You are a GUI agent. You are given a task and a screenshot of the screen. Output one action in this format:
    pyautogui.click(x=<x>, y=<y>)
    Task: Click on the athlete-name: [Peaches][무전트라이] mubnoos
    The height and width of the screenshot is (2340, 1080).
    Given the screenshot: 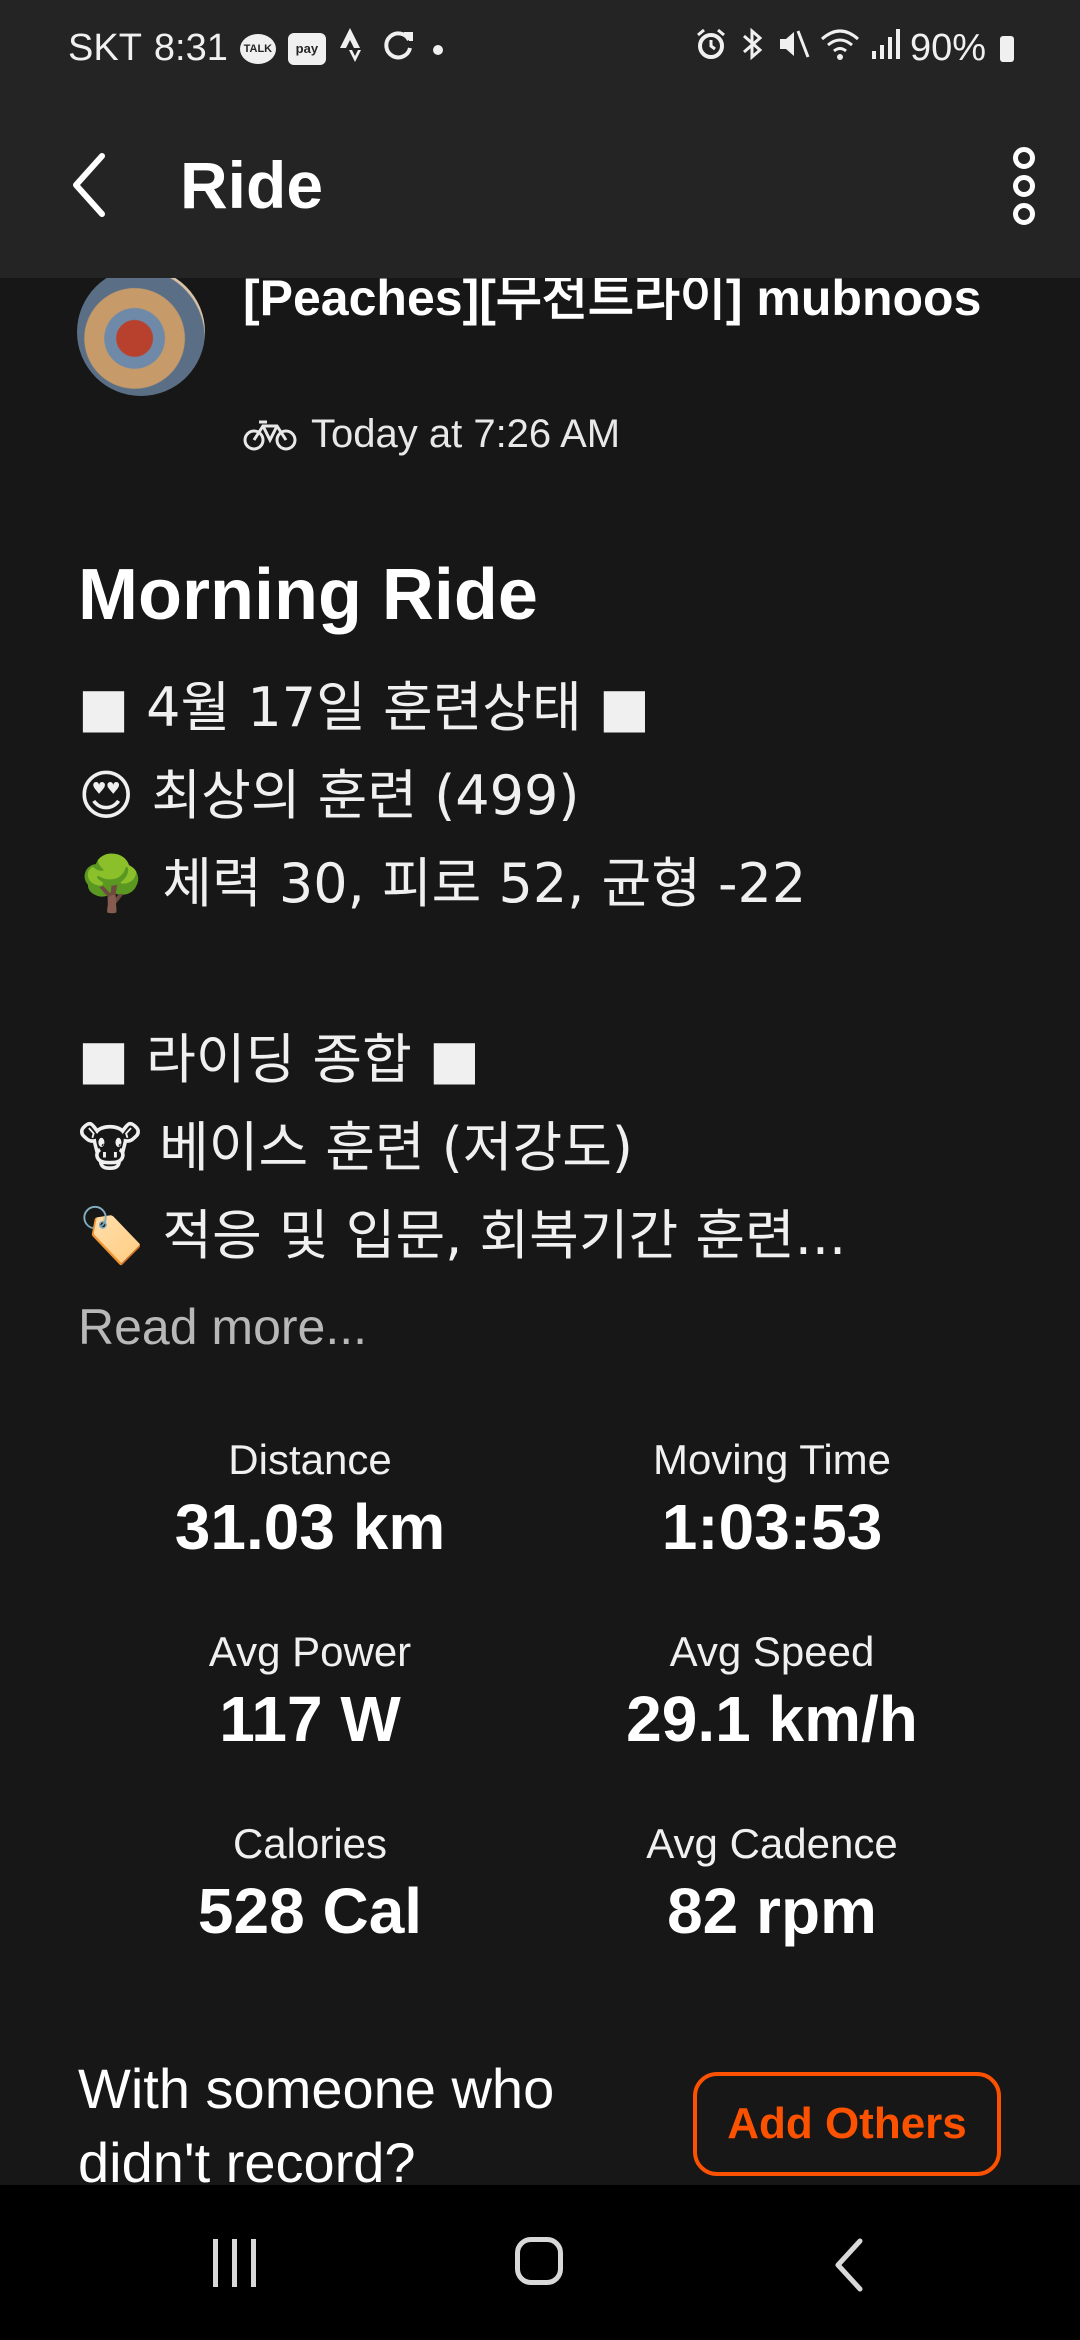 What is the action you would take?
    pyautogui.click(x=643, y=306)
    